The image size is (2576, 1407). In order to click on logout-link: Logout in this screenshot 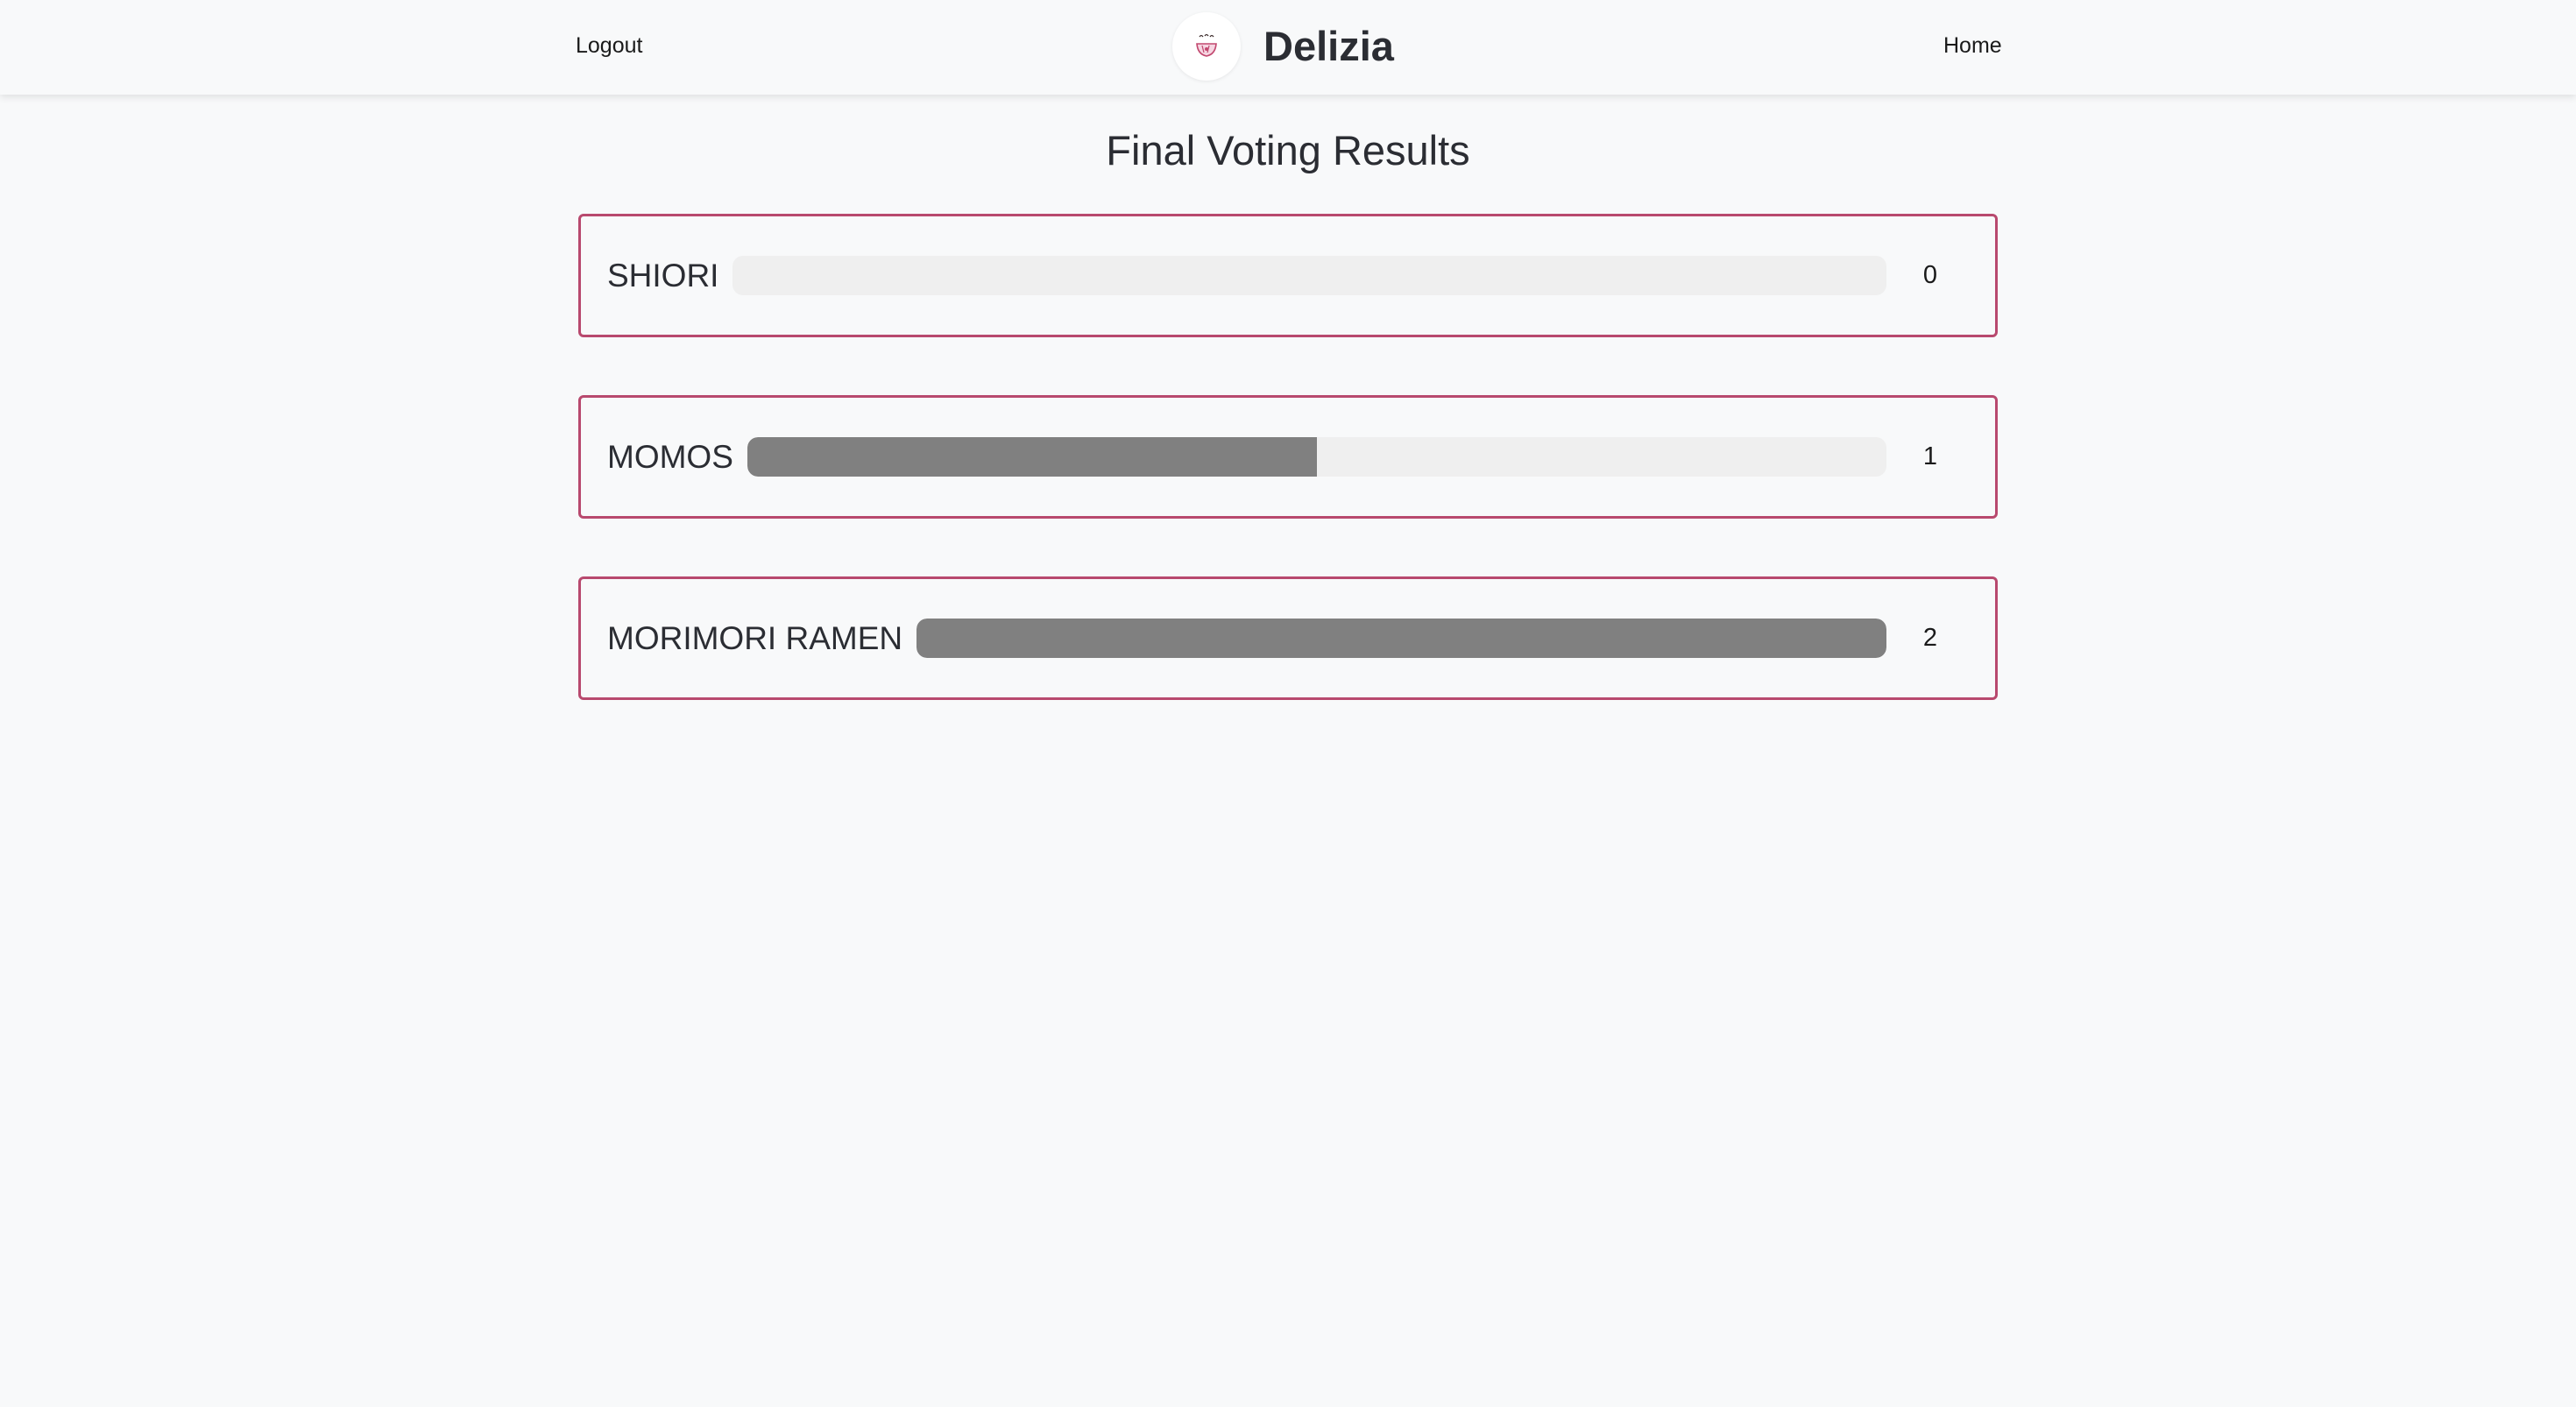, I will do `click(609, 46)`.